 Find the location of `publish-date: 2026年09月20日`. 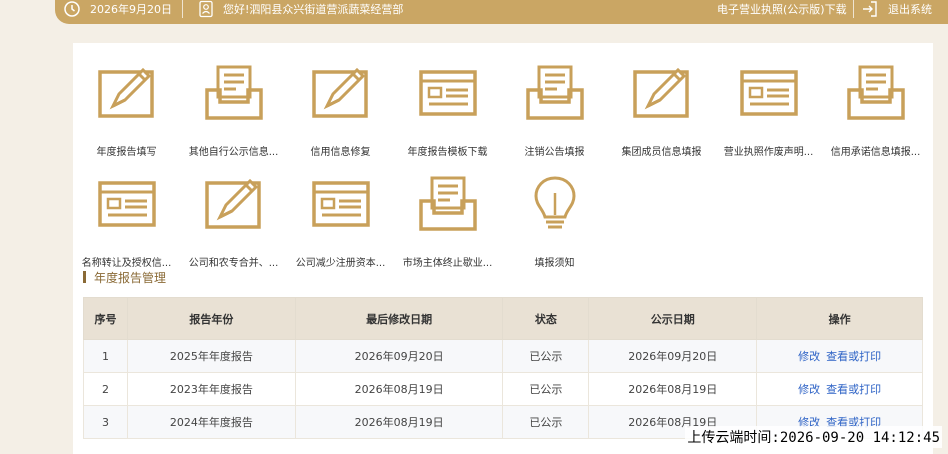

publish-date: 2026年09月20日 is located at coordinates (673, 356).